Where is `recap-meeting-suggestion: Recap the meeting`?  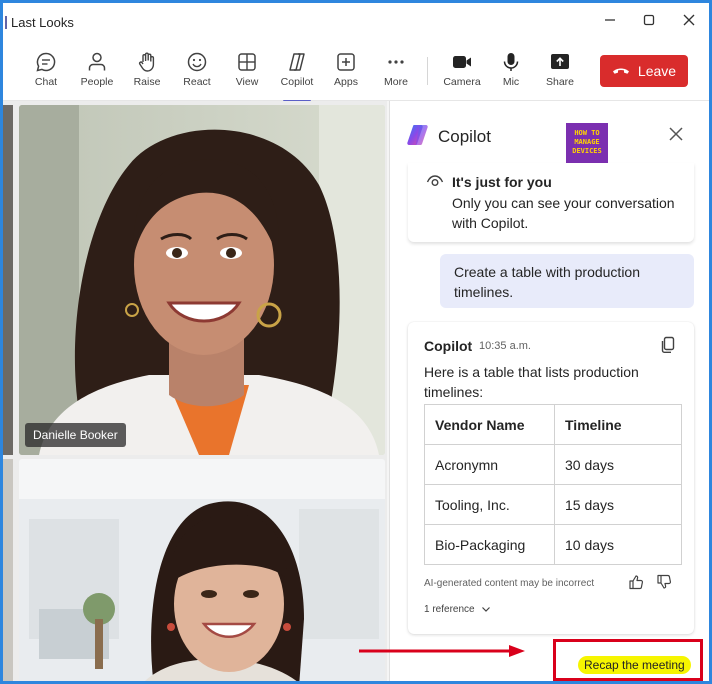
recap-meeting-suggestion: Recap the meeting is located at coordinates (634, 665).